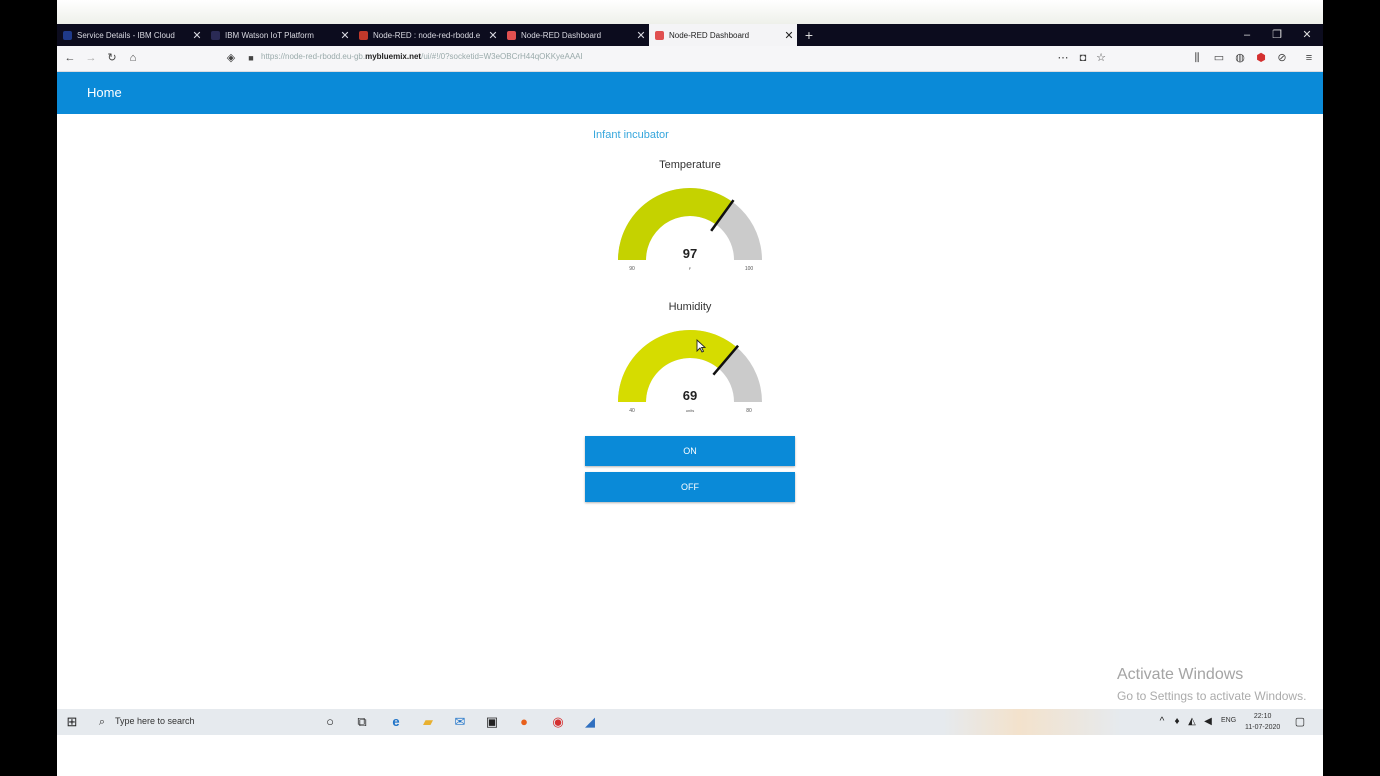 This screenshot has height=776, width=1380. I want to click on top-edge-strip, so click(690, 12).